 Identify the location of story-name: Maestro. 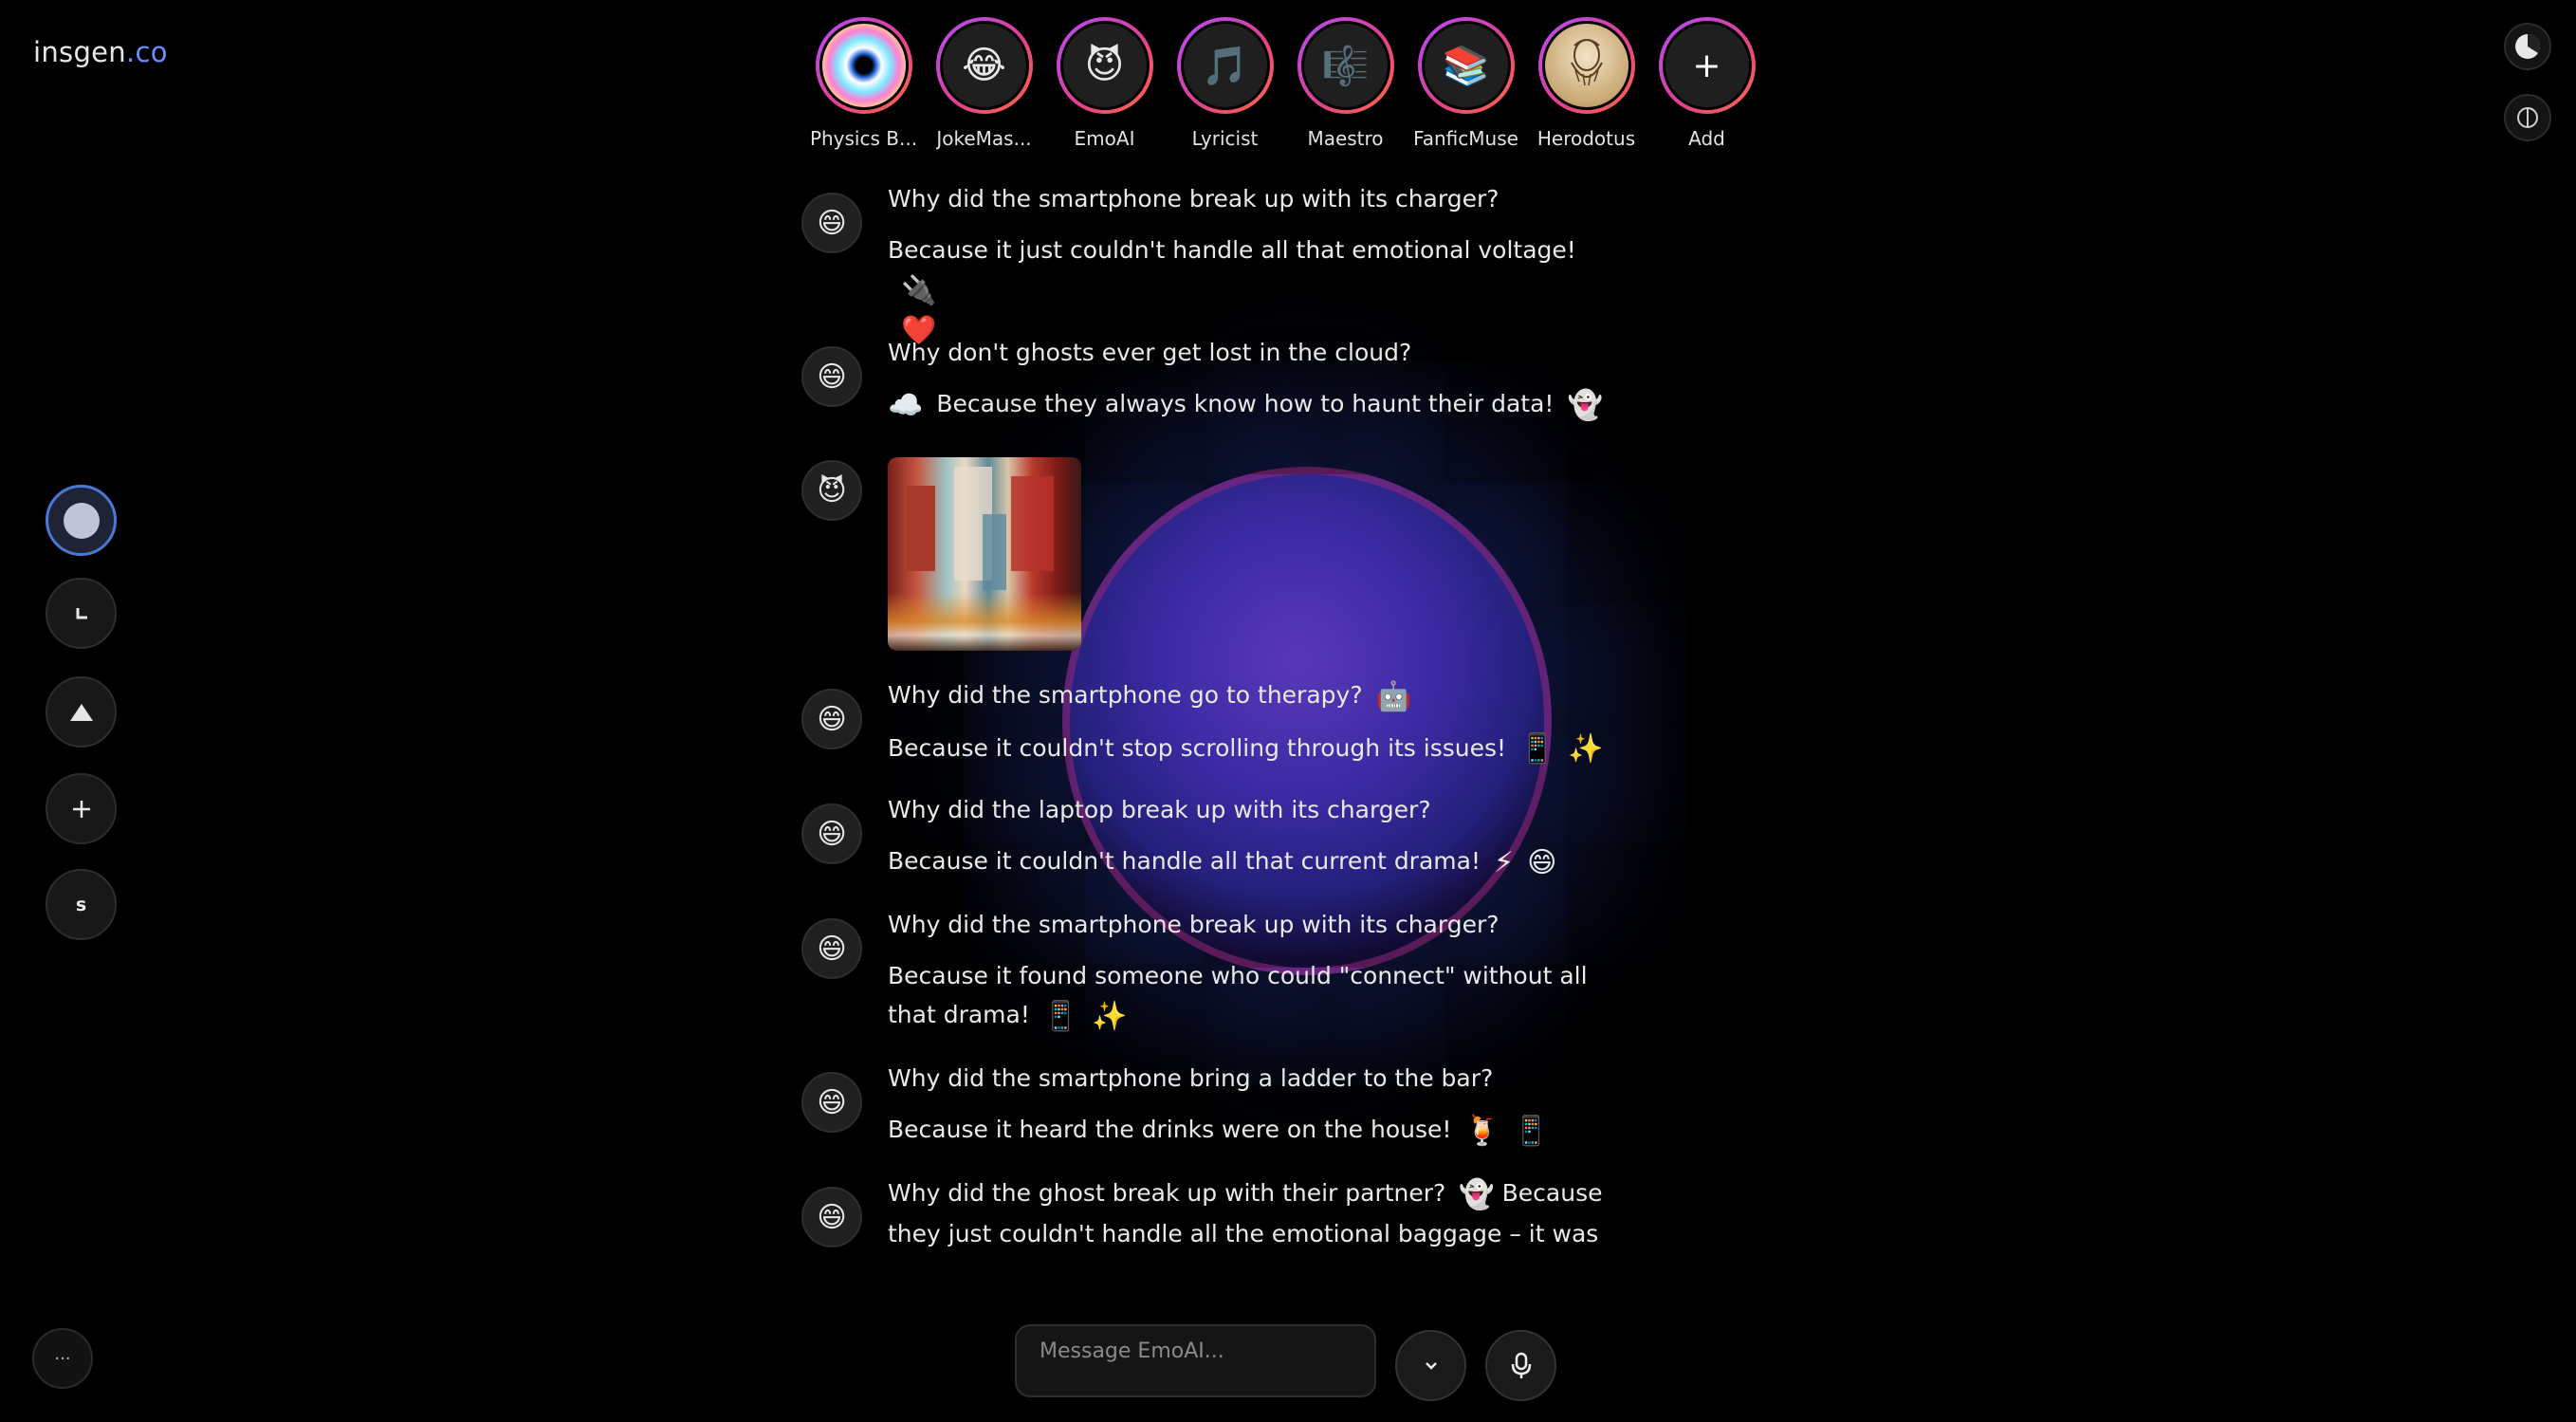
(1345, 138).